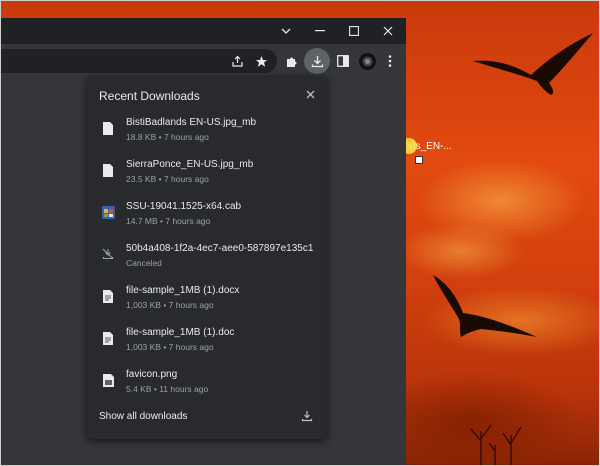  I want to click on downloads-button, so click(317, 61).